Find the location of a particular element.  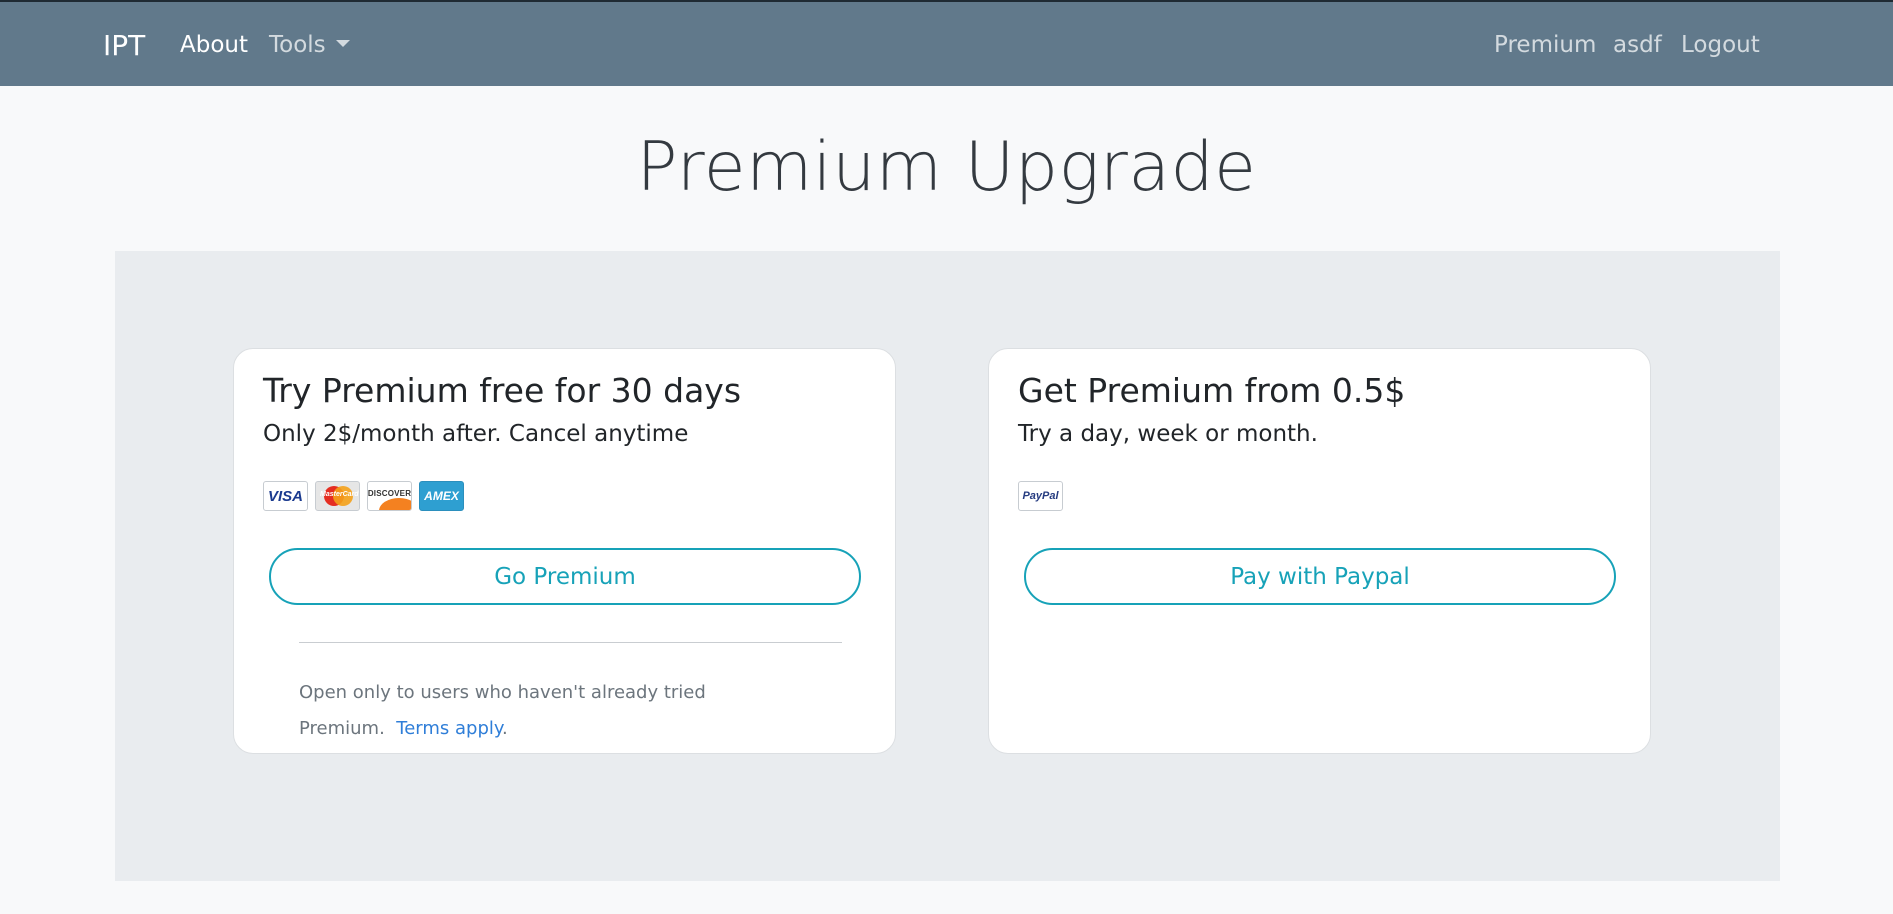

brand-link: IPT is located at coordinates (124, 45).